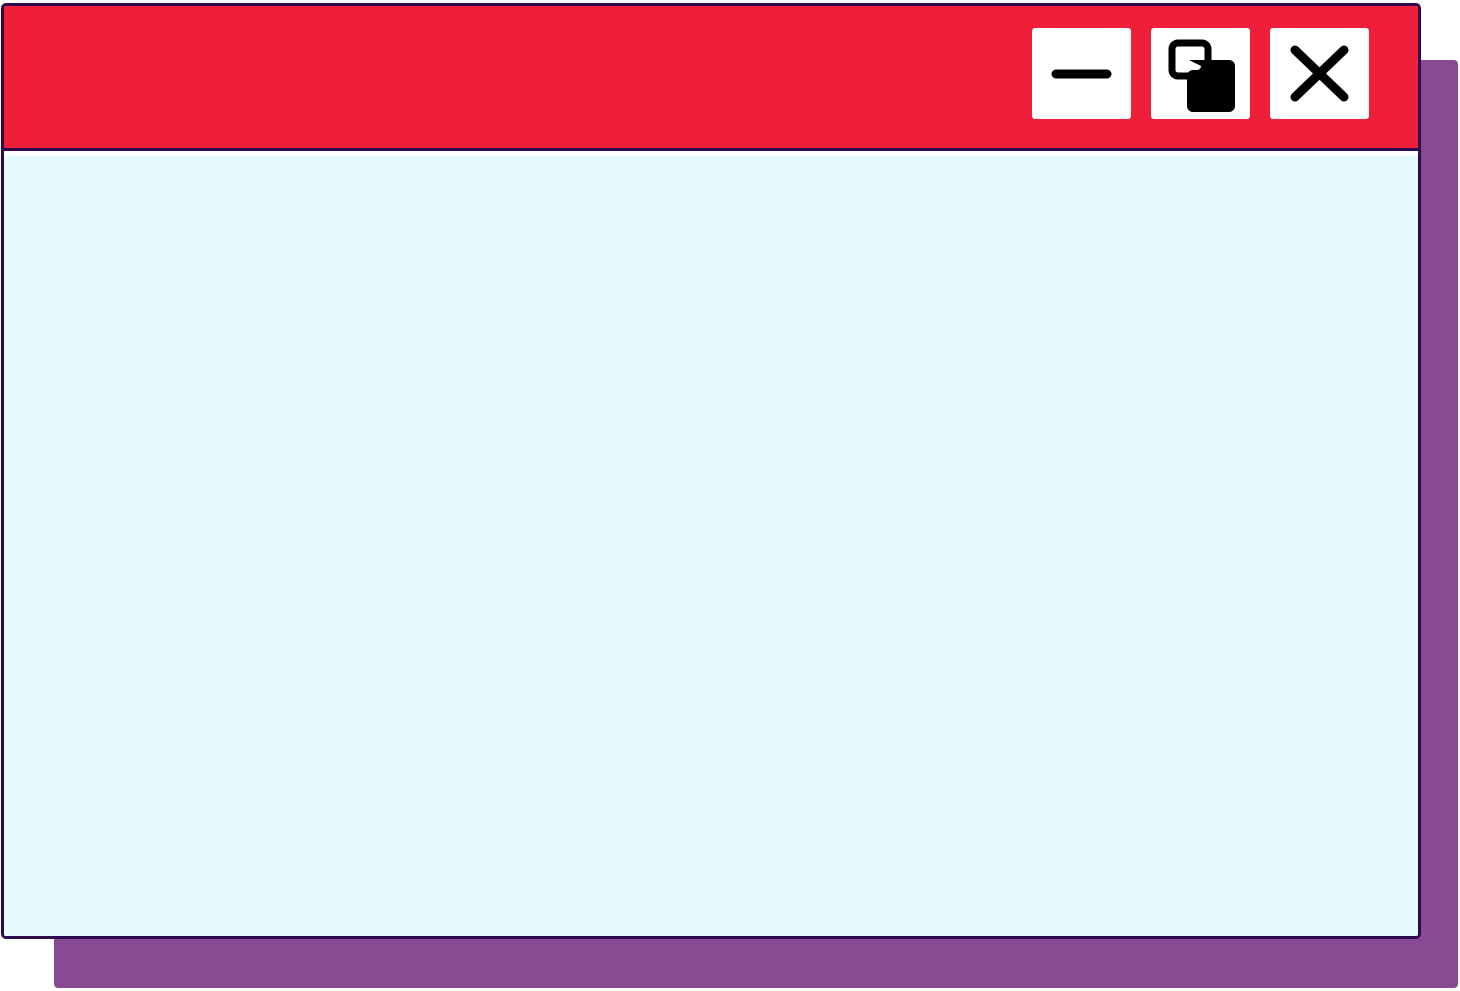  I want to click on restore-icon, so click(1201, 75).